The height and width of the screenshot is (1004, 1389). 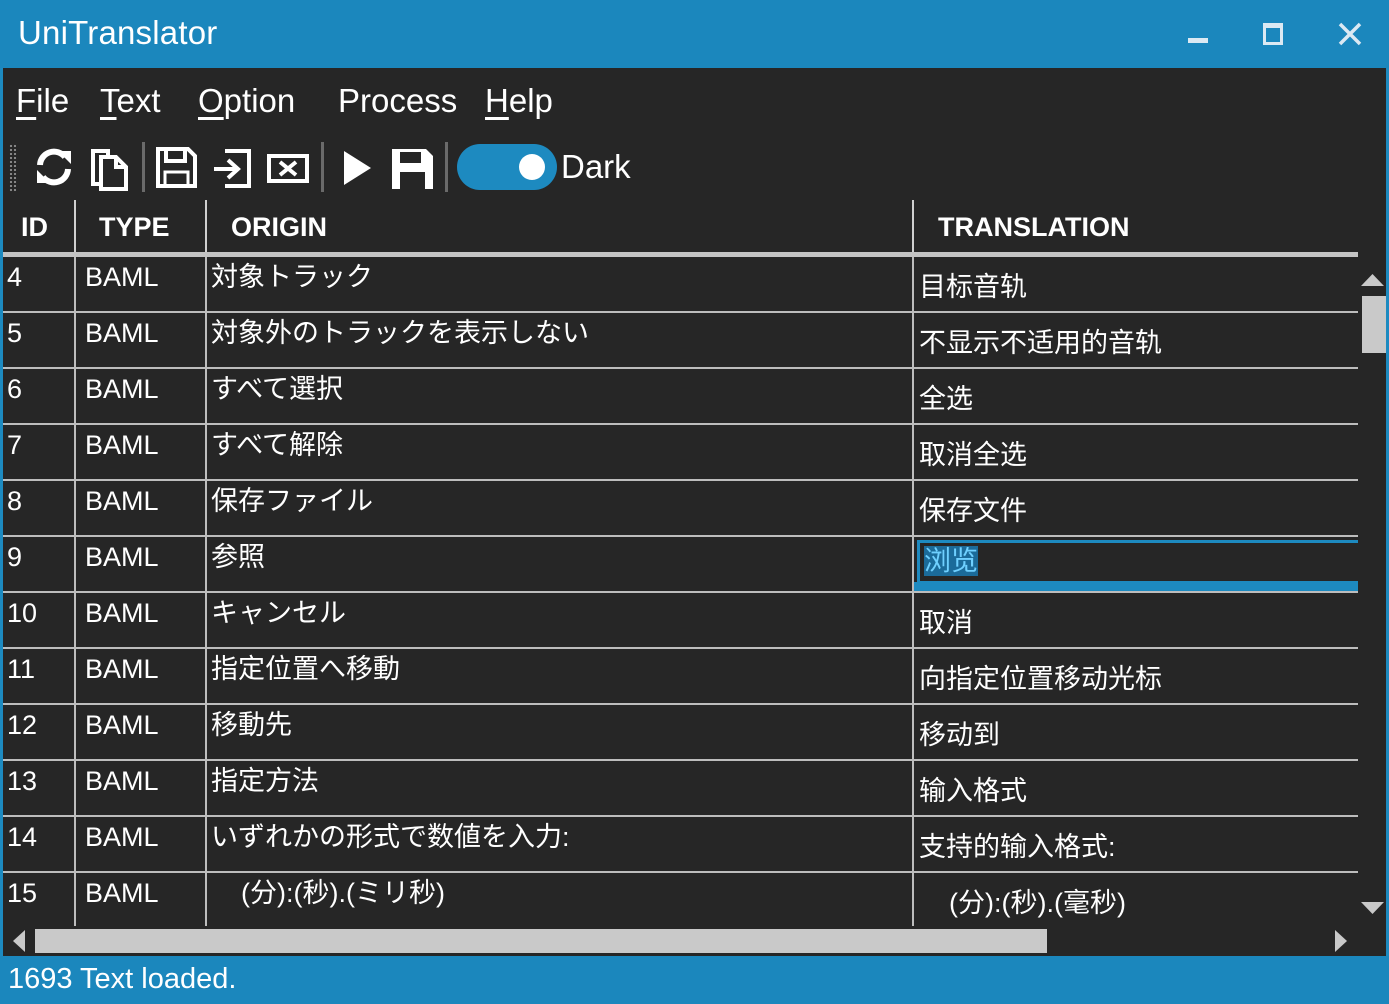 I want to click on clear-icon, so click(x=288, y=168).